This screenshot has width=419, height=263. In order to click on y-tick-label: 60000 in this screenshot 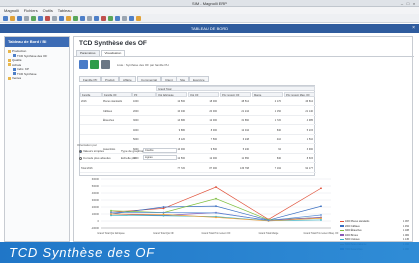, I will do `click(96, 179)`.